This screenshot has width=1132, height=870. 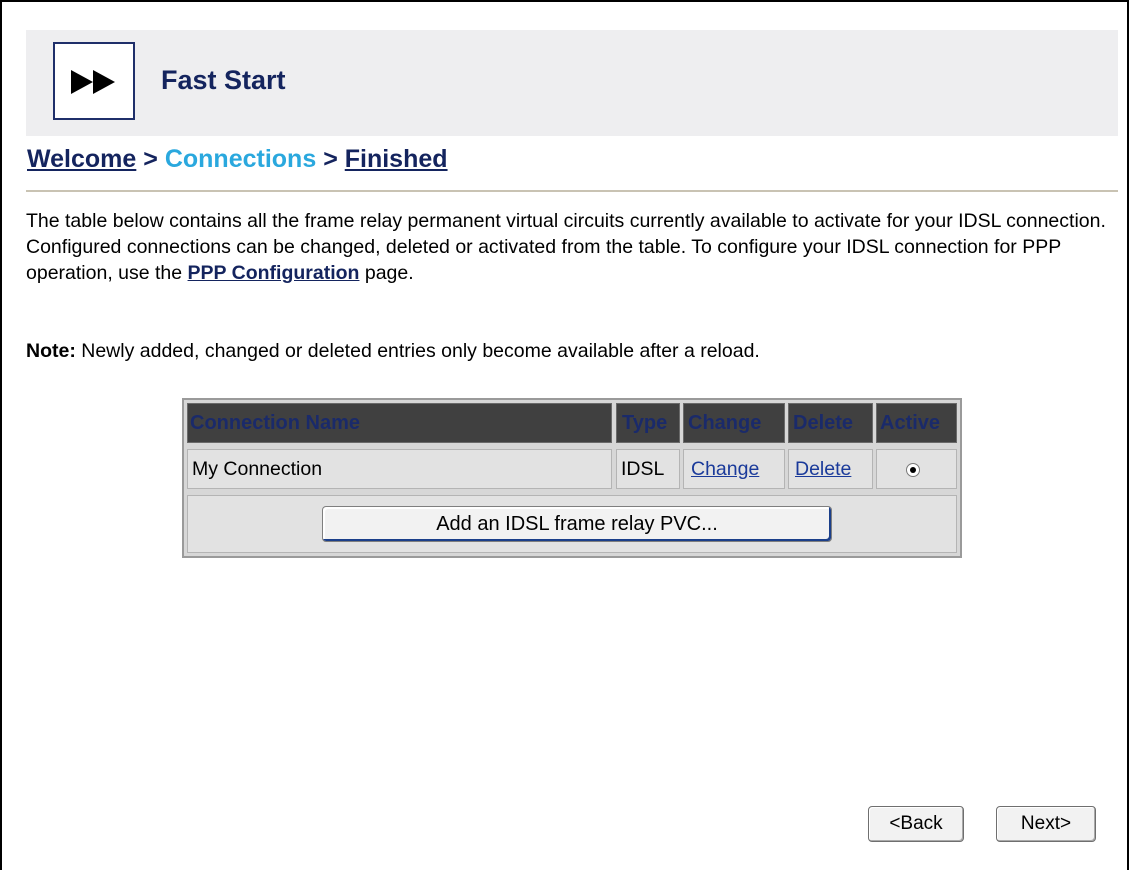 I want to click on change-cell: Change, so click(x=734, y=469).